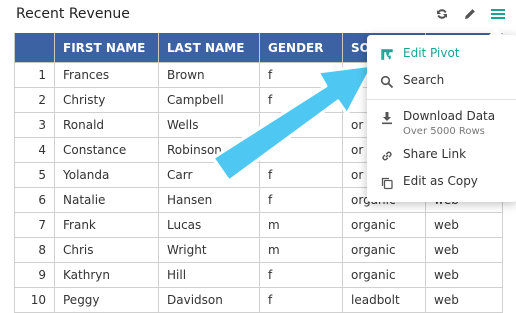 This screenshot has height=313, width=516. I want to click on cell-index: 5, so click(34, 175).